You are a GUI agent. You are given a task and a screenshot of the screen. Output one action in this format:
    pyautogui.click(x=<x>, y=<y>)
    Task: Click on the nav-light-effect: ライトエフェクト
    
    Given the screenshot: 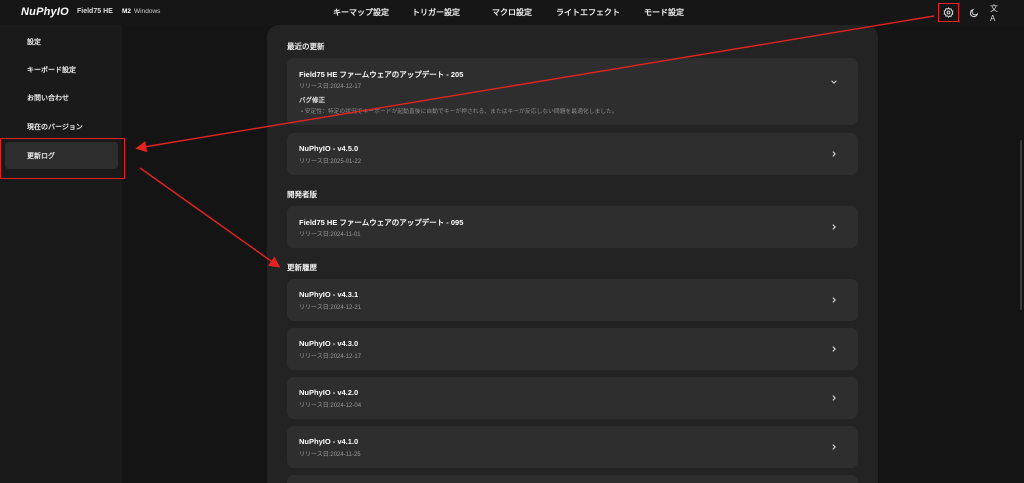 What is the action you would take?
    pyautogui.click(x=588, y=12)
    